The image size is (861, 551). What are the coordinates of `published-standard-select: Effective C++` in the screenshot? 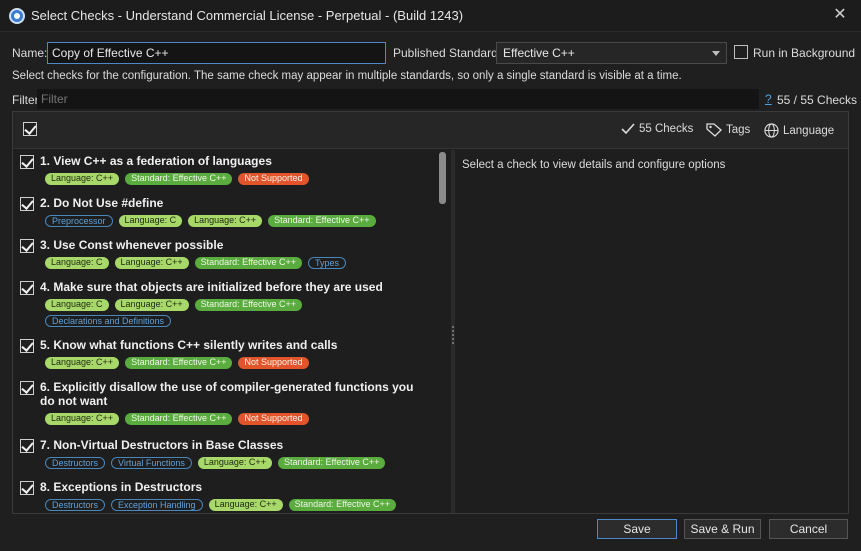 It's located at (611, 53).